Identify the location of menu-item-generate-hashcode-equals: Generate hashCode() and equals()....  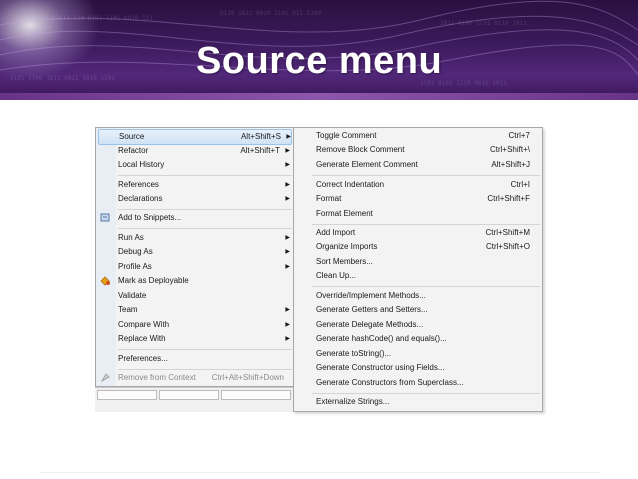
(427, 339).